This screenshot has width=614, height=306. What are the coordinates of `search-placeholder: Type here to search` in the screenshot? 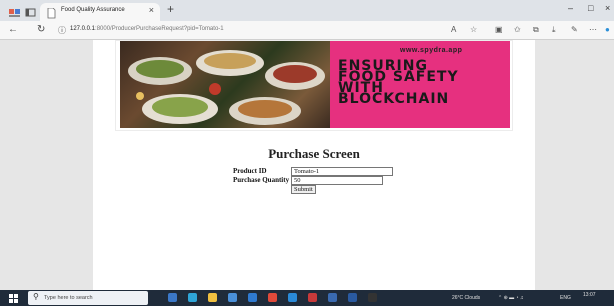 It's located at (68, 298).